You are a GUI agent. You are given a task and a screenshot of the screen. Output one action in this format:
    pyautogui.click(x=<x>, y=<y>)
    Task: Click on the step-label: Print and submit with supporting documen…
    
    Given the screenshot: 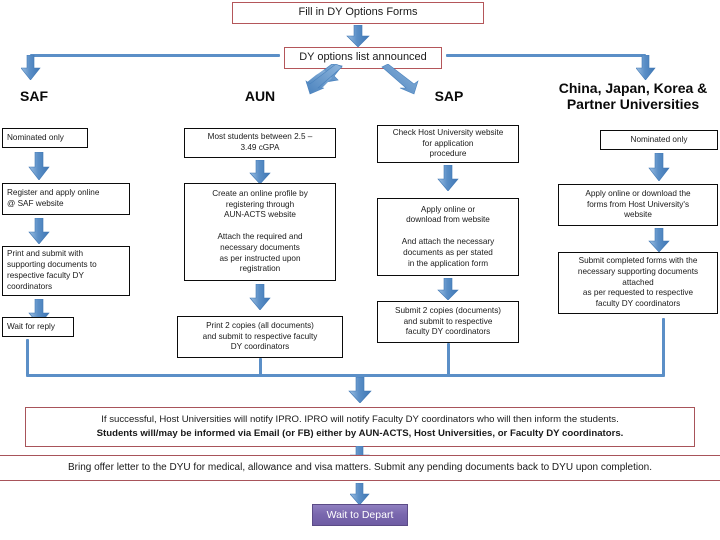 What is the action you would take?
    pyautogui.click(x=52, y=270)
    